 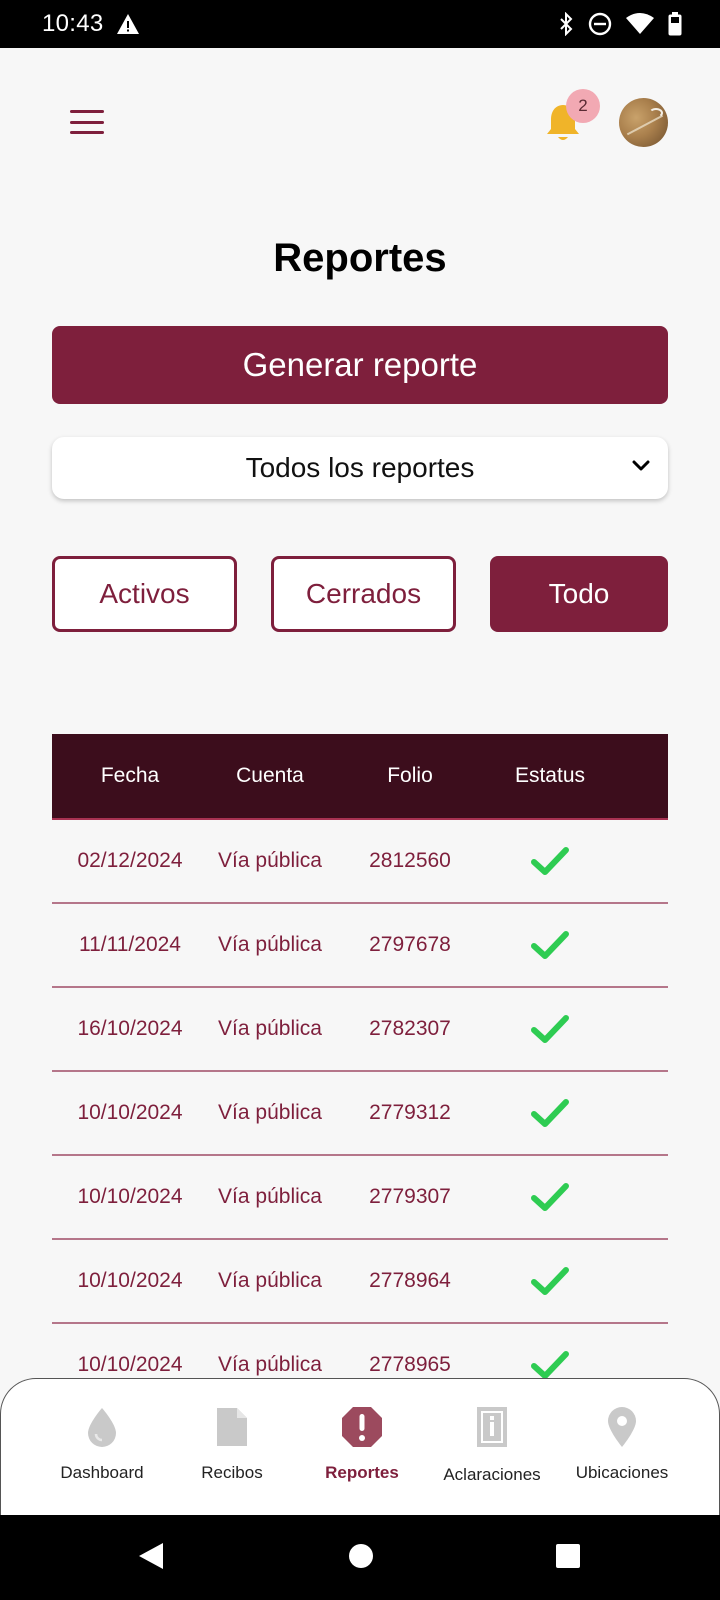 I want to click on menu-button, so click(x=87, y=122).